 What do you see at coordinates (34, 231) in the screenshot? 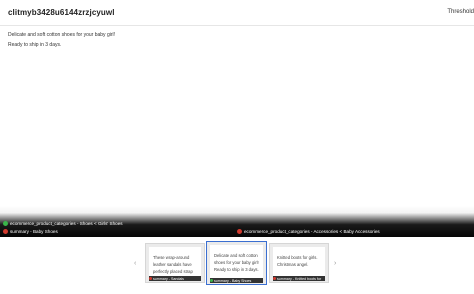
I see `summary-label-left-text: summary - Baby Shoes` at bounding box center [34, 231].